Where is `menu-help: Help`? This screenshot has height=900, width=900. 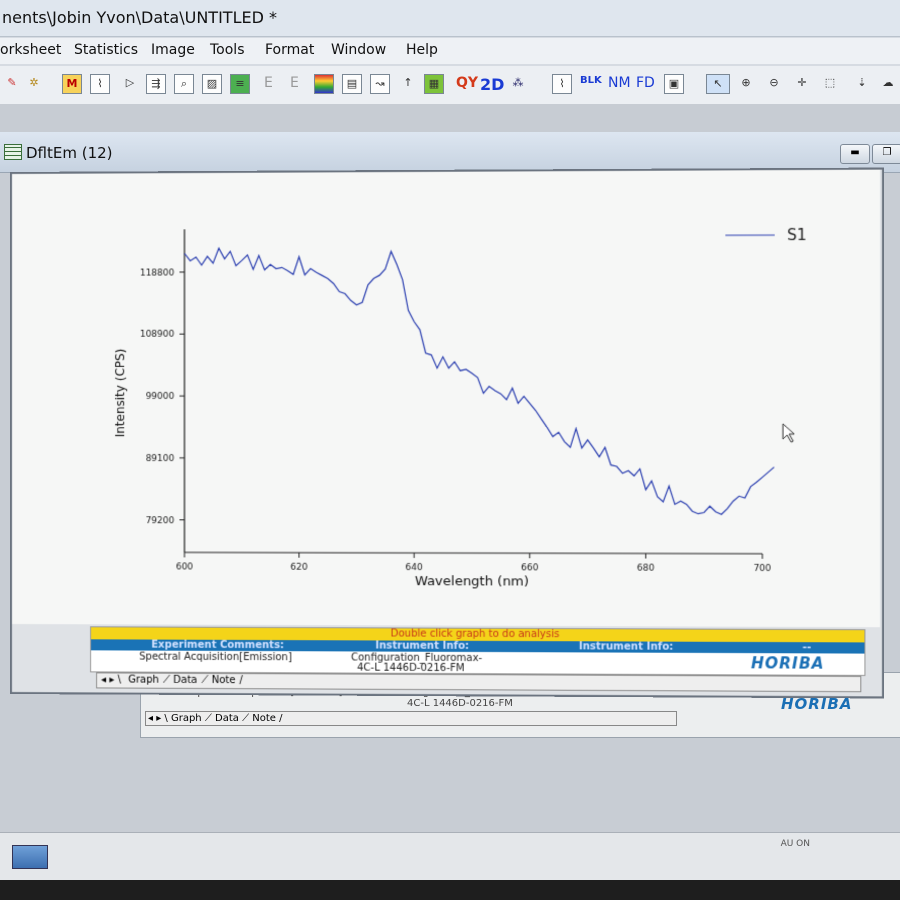
menu-help: Help is located at coordinates (422, 50).